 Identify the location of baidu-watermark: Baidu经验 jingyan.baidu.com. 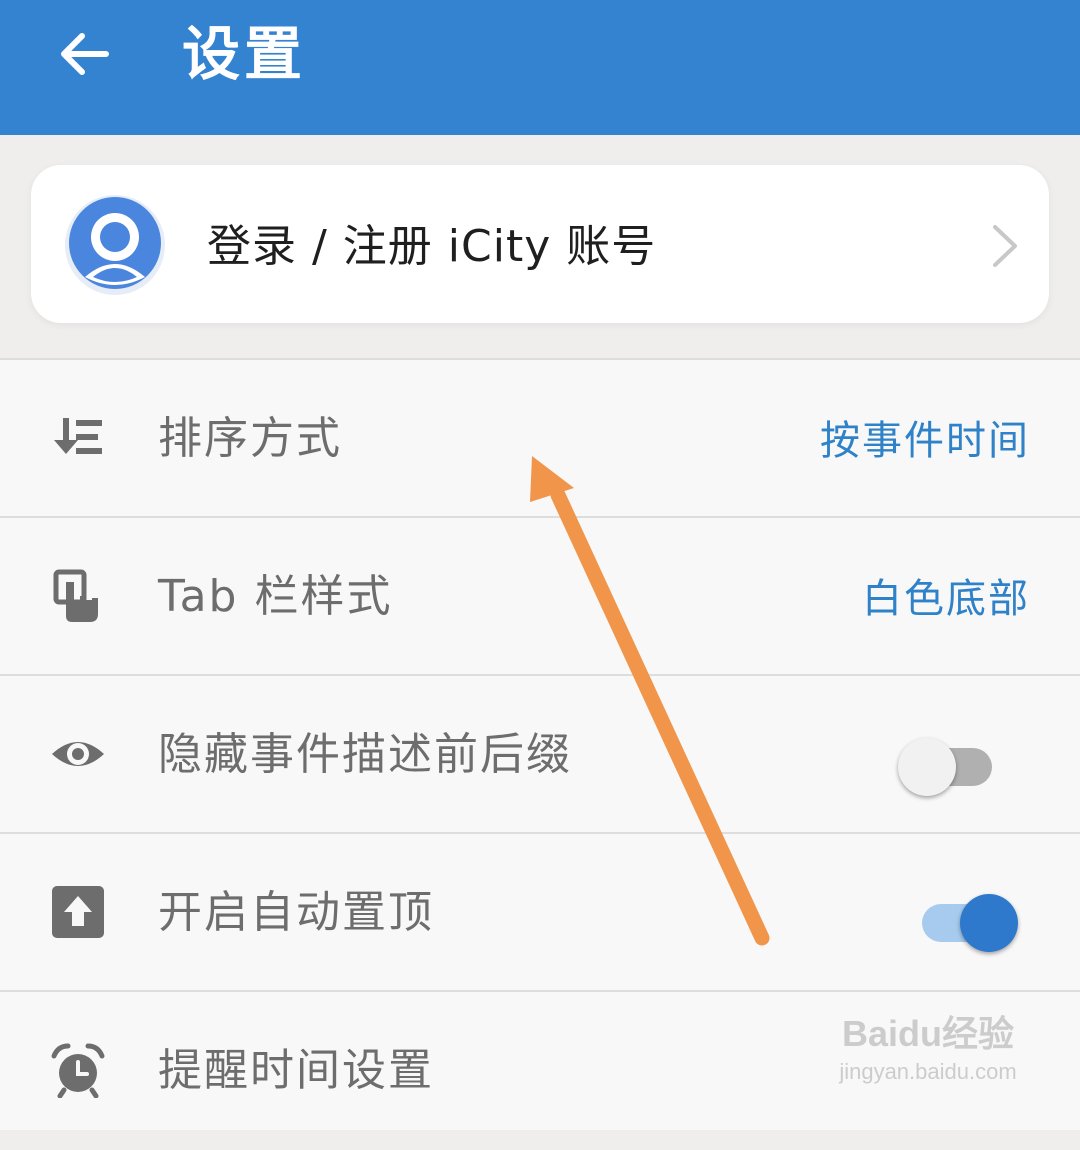
(928, 1060).